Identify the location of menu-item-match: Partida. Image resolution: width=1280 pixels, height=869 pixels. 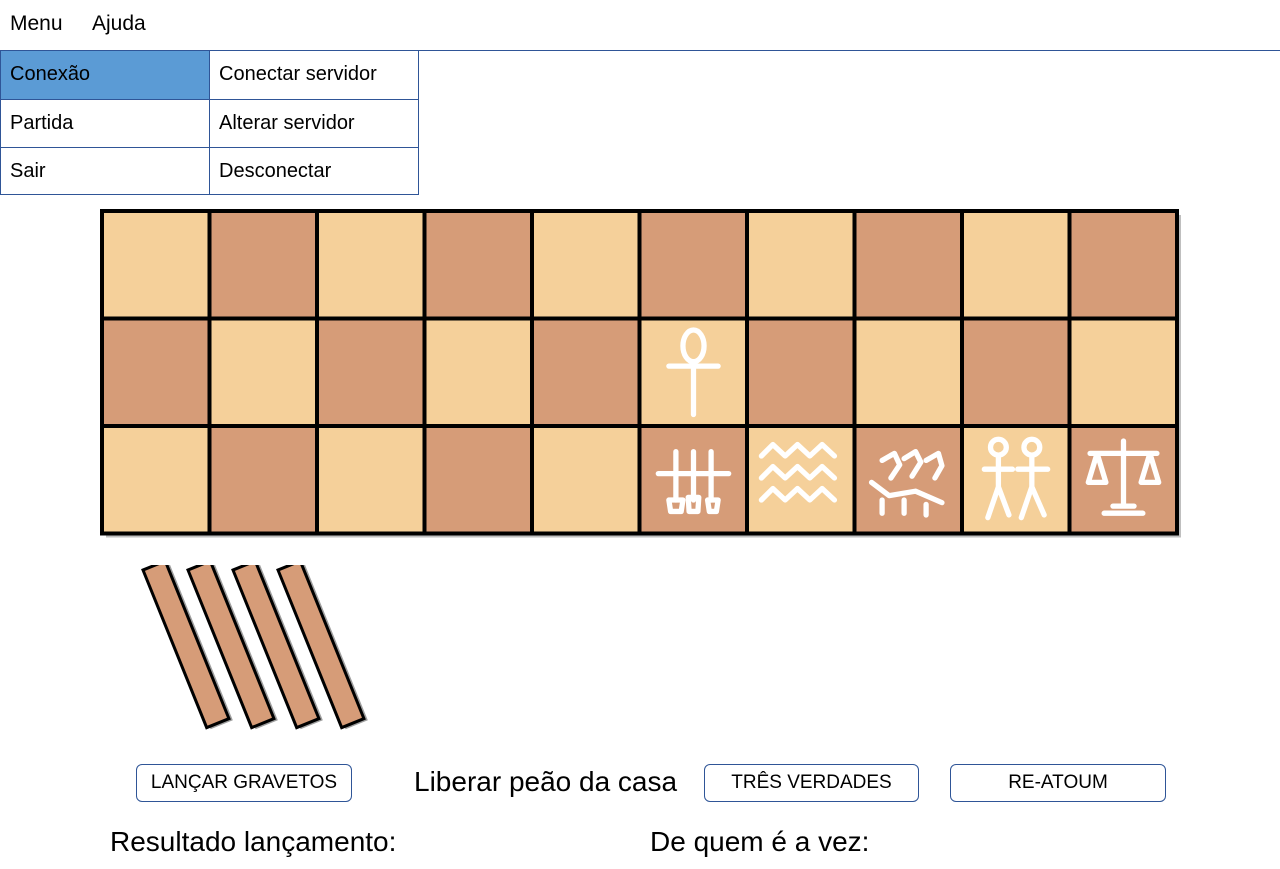
(105, 123).